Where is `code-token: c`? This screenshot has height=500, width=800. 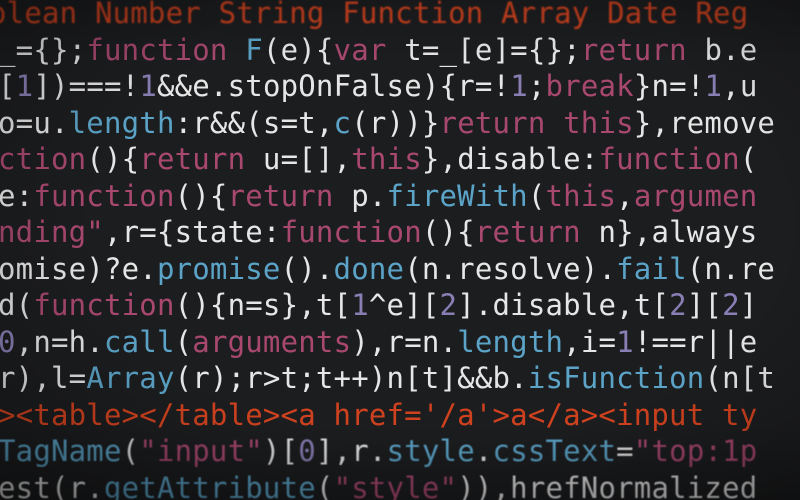 code-token: c is located at coordinates (342, 122).